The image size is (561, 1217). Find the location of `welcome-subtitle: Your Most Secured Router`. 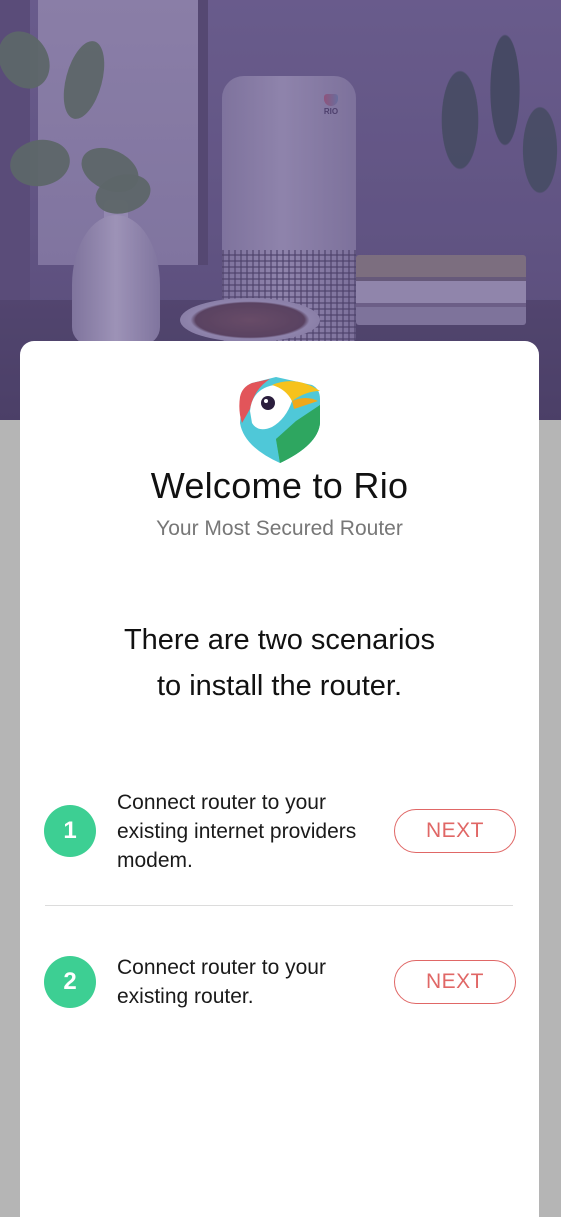

welcome-subtitle: Your Most Secured Router is located at coordinates (279, 528).